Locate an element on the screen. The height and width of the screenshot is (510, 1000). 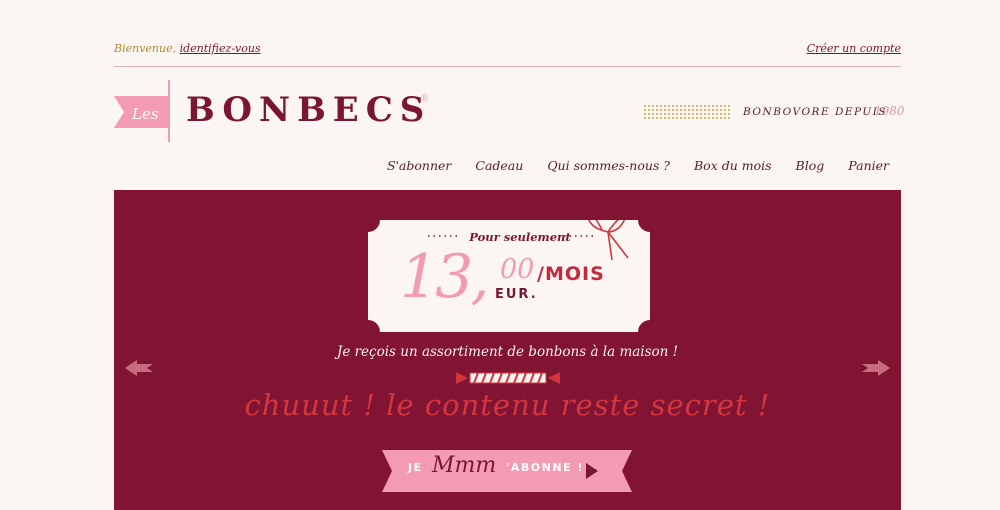
login-link: identifiez-vous is located at coordinates (220, 48).